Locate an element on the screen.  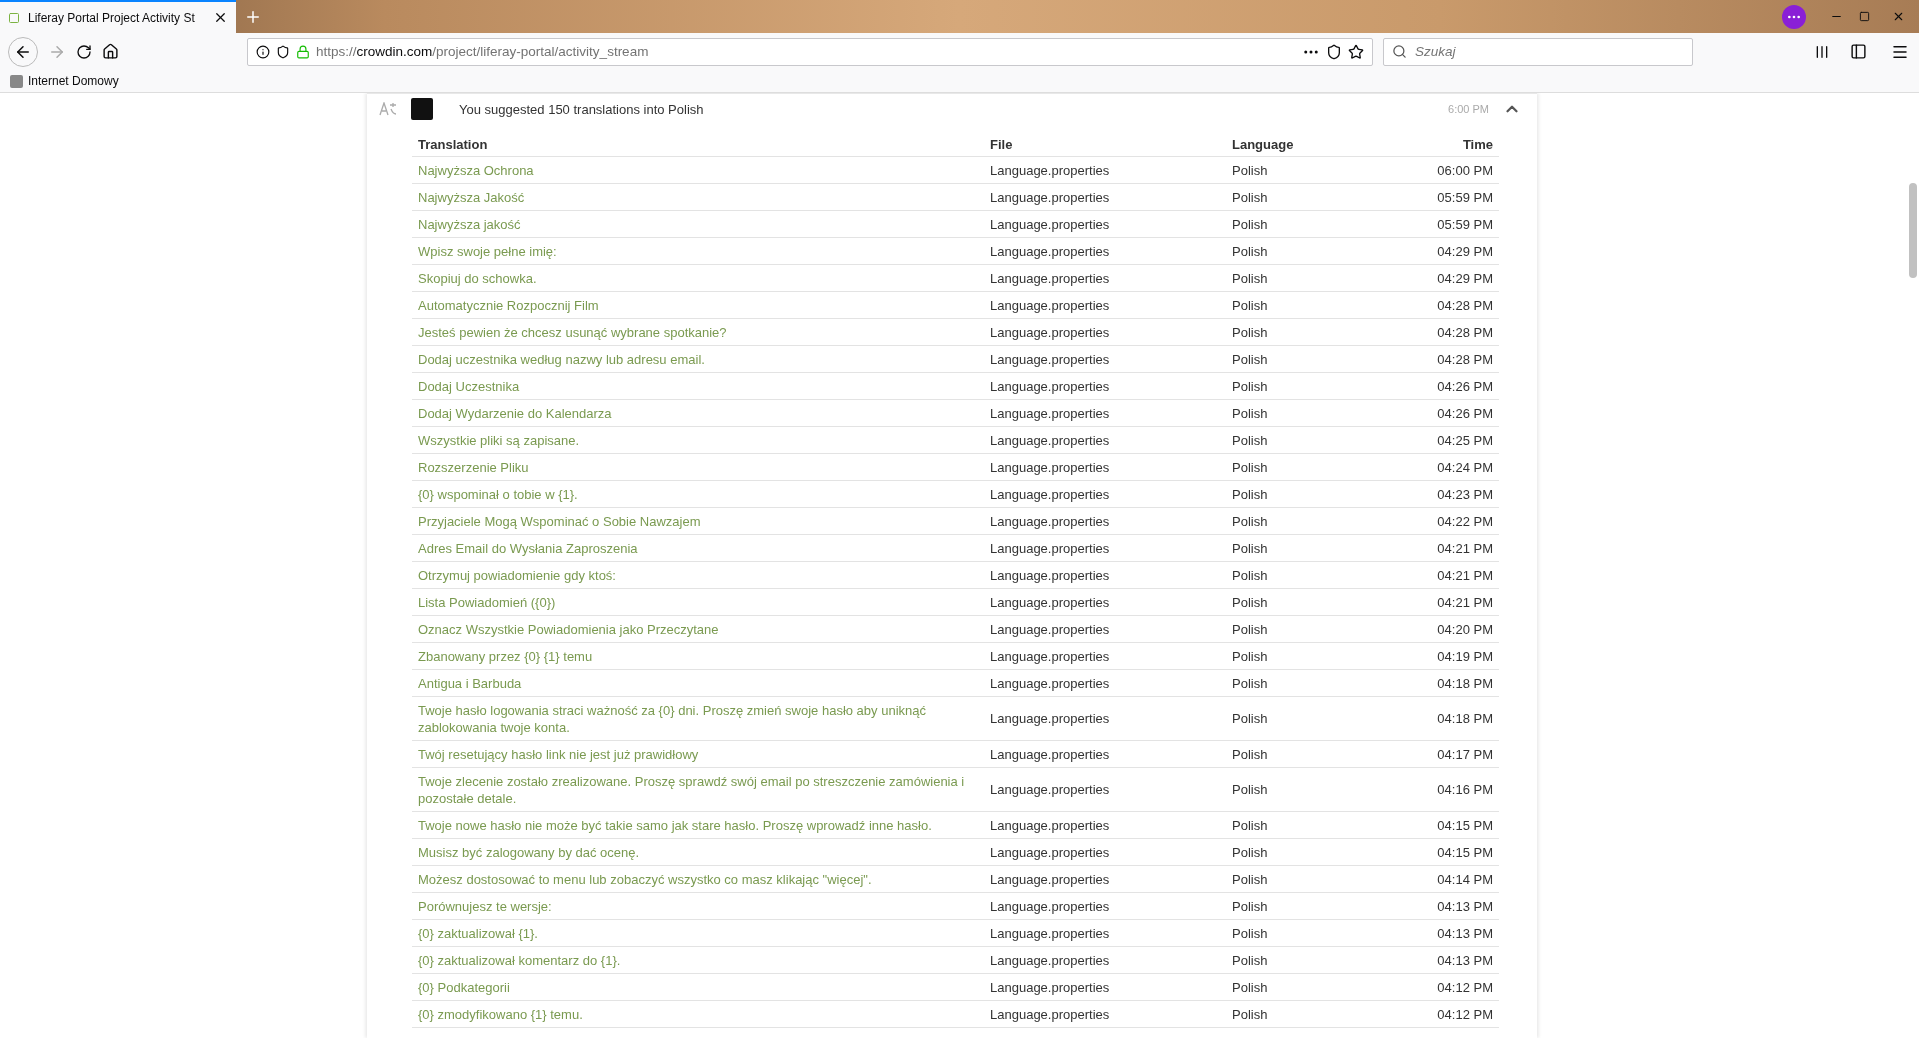
translation-link: Twoje hasło logowania straci ważność za {0} dni. Proszę zmień swoje hasło aby uniknąć zablokowania twoje konta. is located at coordinates (698, 718).